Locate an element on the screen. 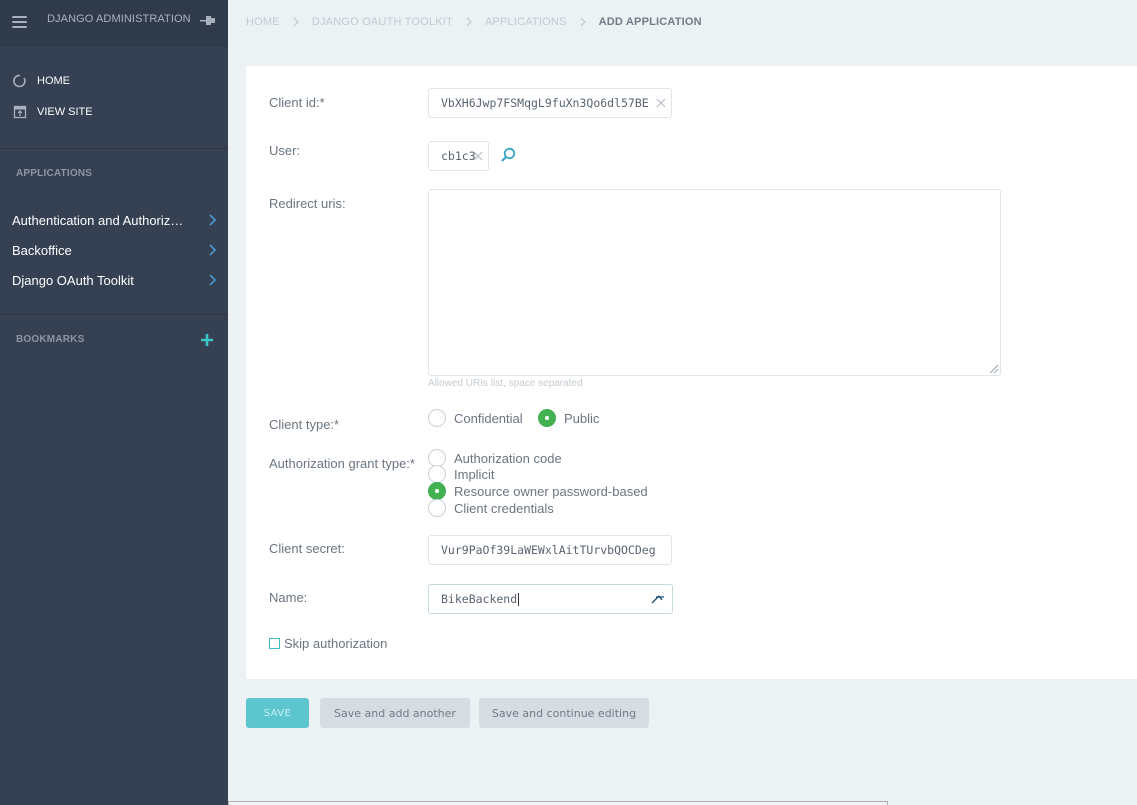 This screenshot has width=1137, height=805. radio-confidential: Confidential is located at coordinates (475, 418).